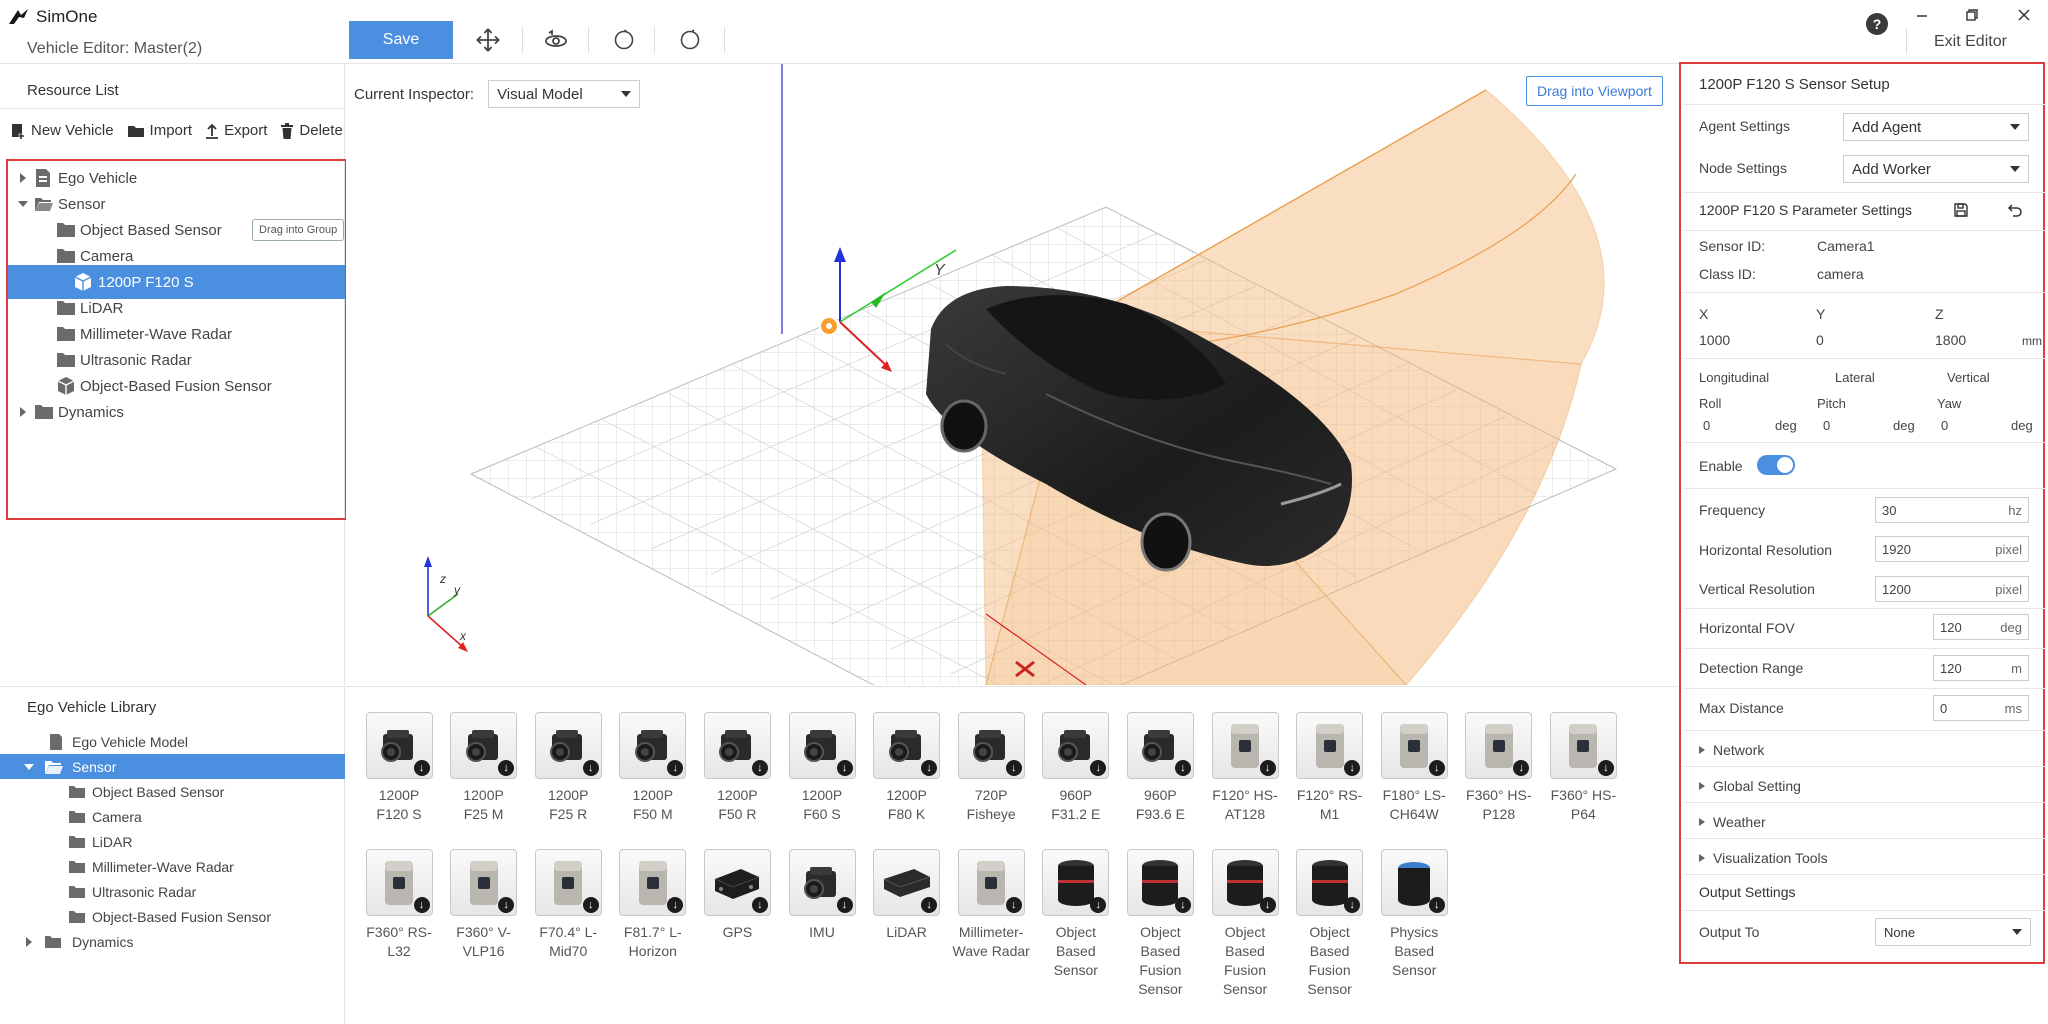 The image size is (2048, 1024). Describe the element at coordinates (159, 130) in the screenshot. I see `import-button: Import` at that location.